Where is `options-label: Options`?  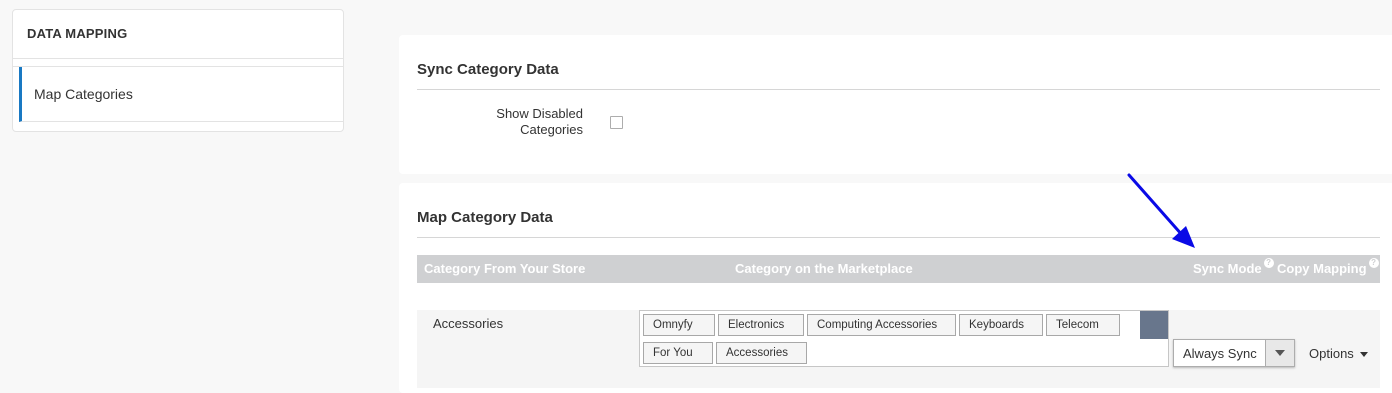 options-label: Options is located at coordinates (1331, 353).